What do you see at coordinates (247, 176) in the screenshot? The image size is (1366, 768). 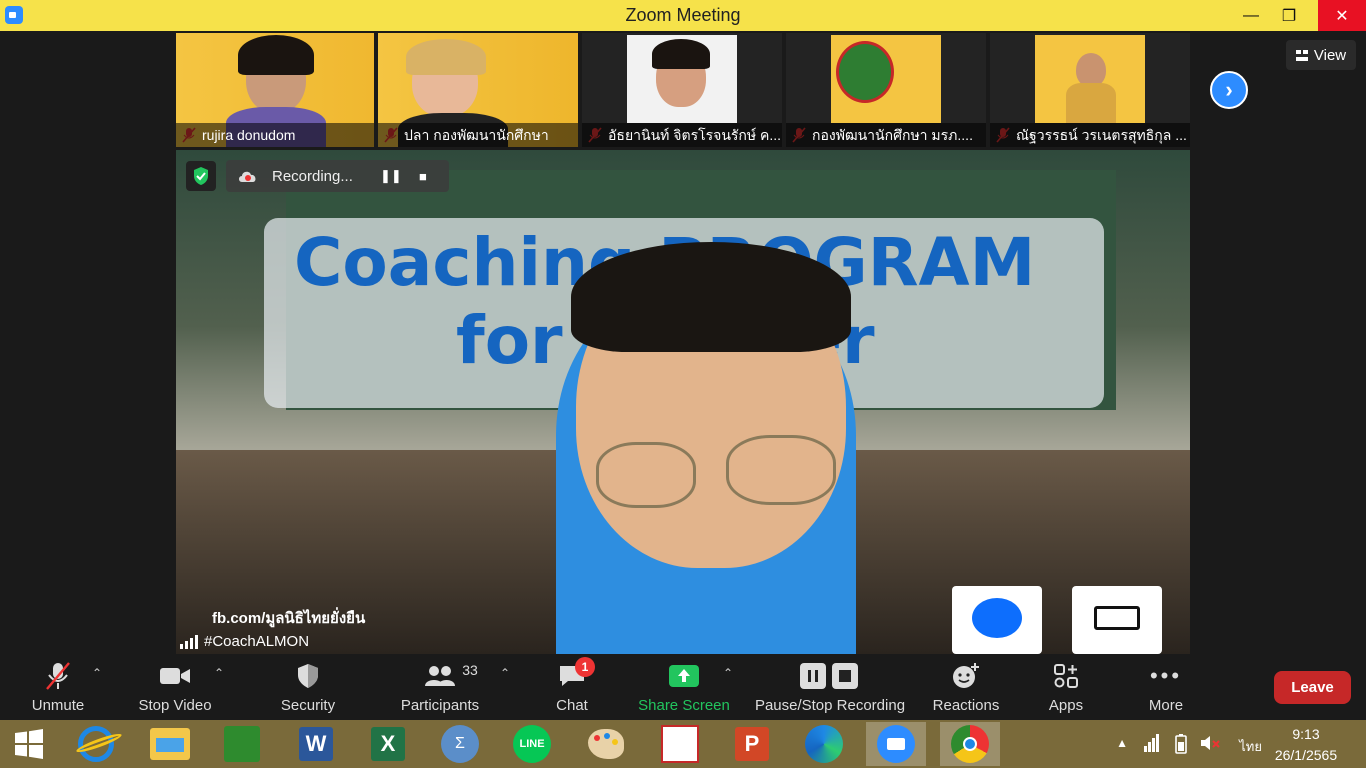 I see `cloud-recording-icon` at bounding box center [247, 176].